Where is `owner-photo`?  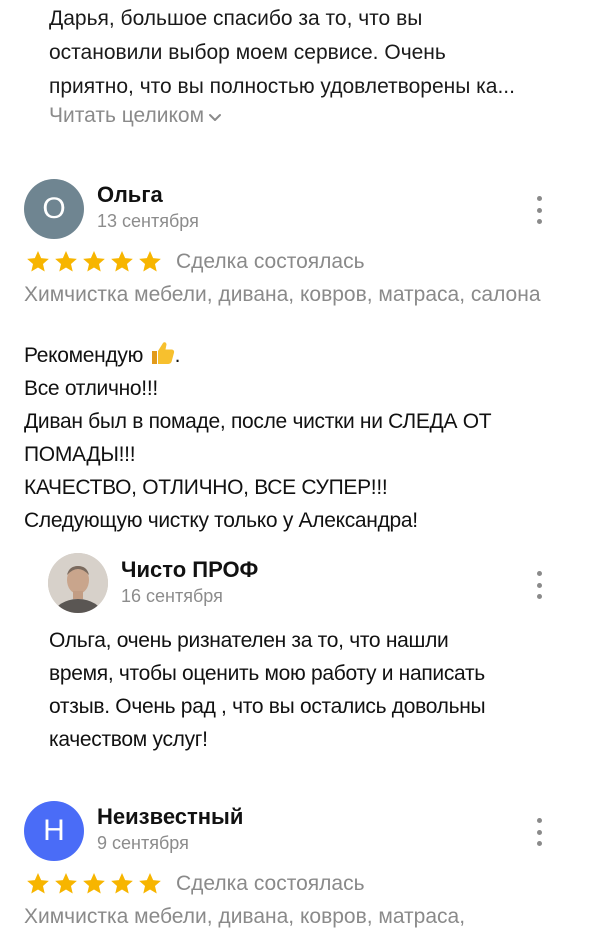 owner-photo is located at coordinates (78, 583).